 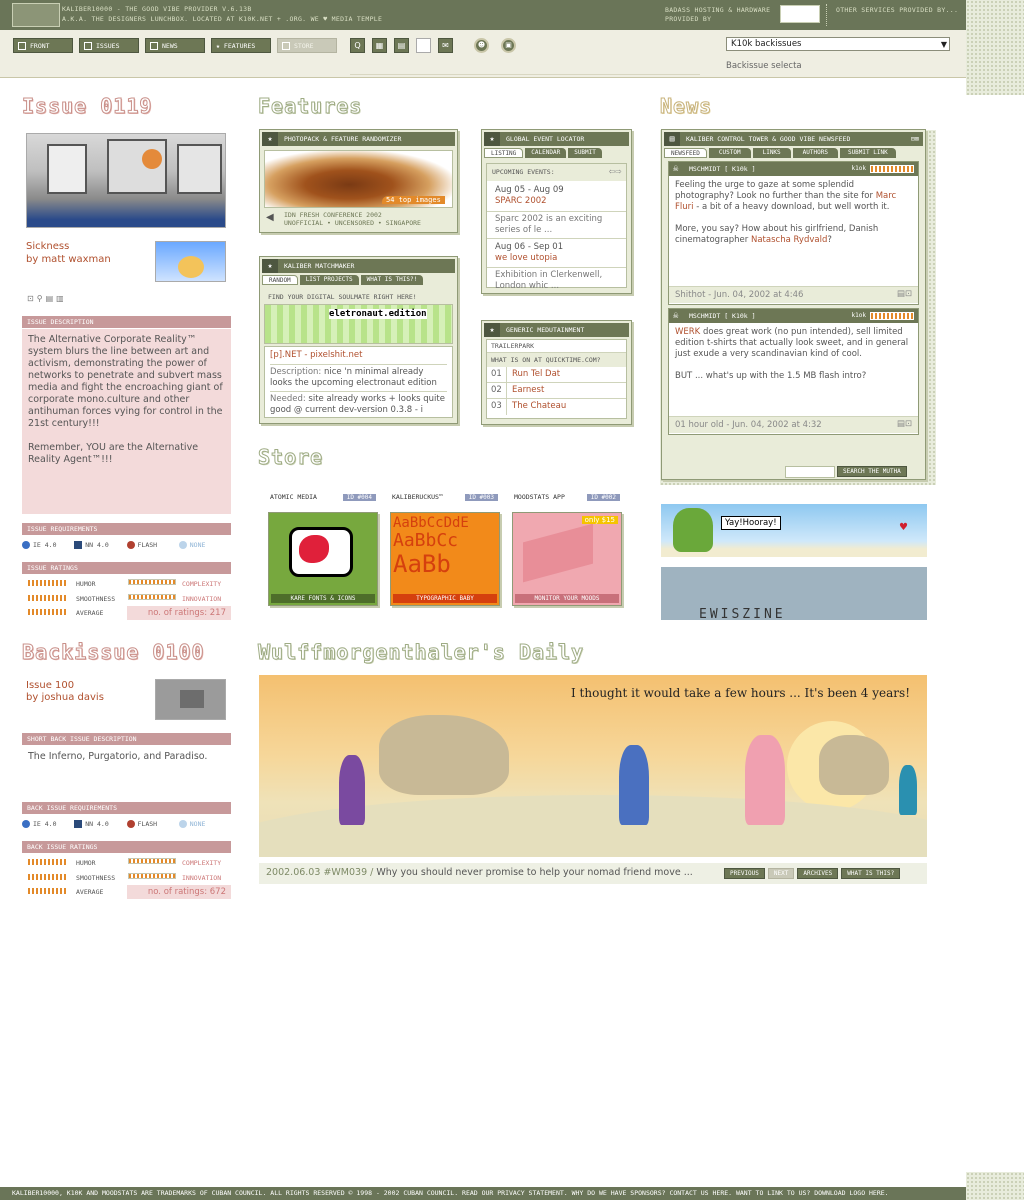 I want to click on issue-thumbnail, so click(x=190, y=261).